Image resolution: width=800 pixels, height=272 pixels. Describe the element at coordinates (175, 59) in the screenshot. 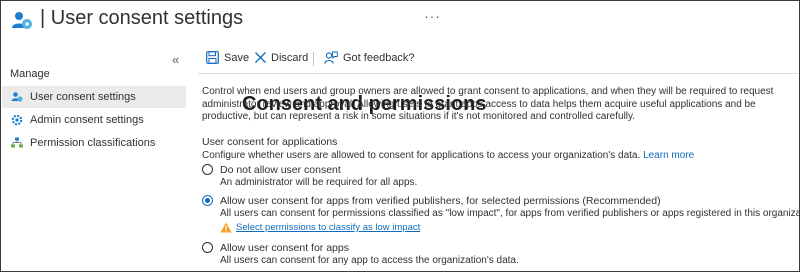

I see `collapse-sidebar-icon: «` at that location.